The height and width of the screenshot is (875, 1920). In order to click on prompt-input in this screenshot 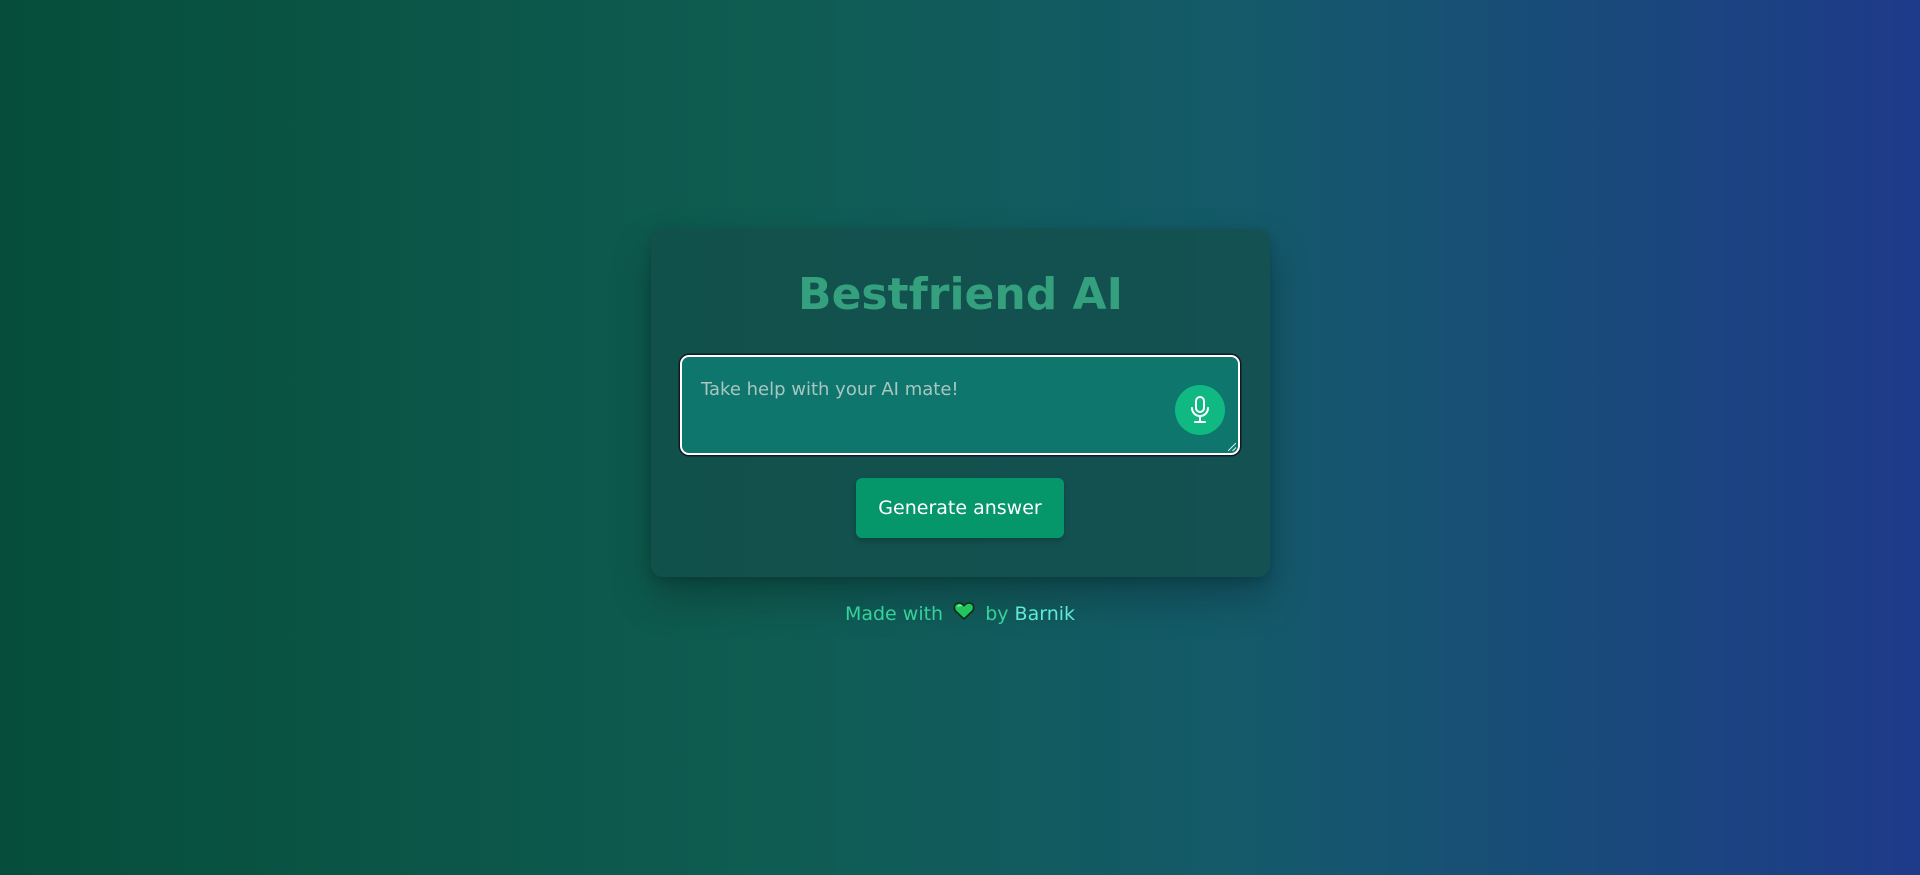, I will do `click(960, 405)`.